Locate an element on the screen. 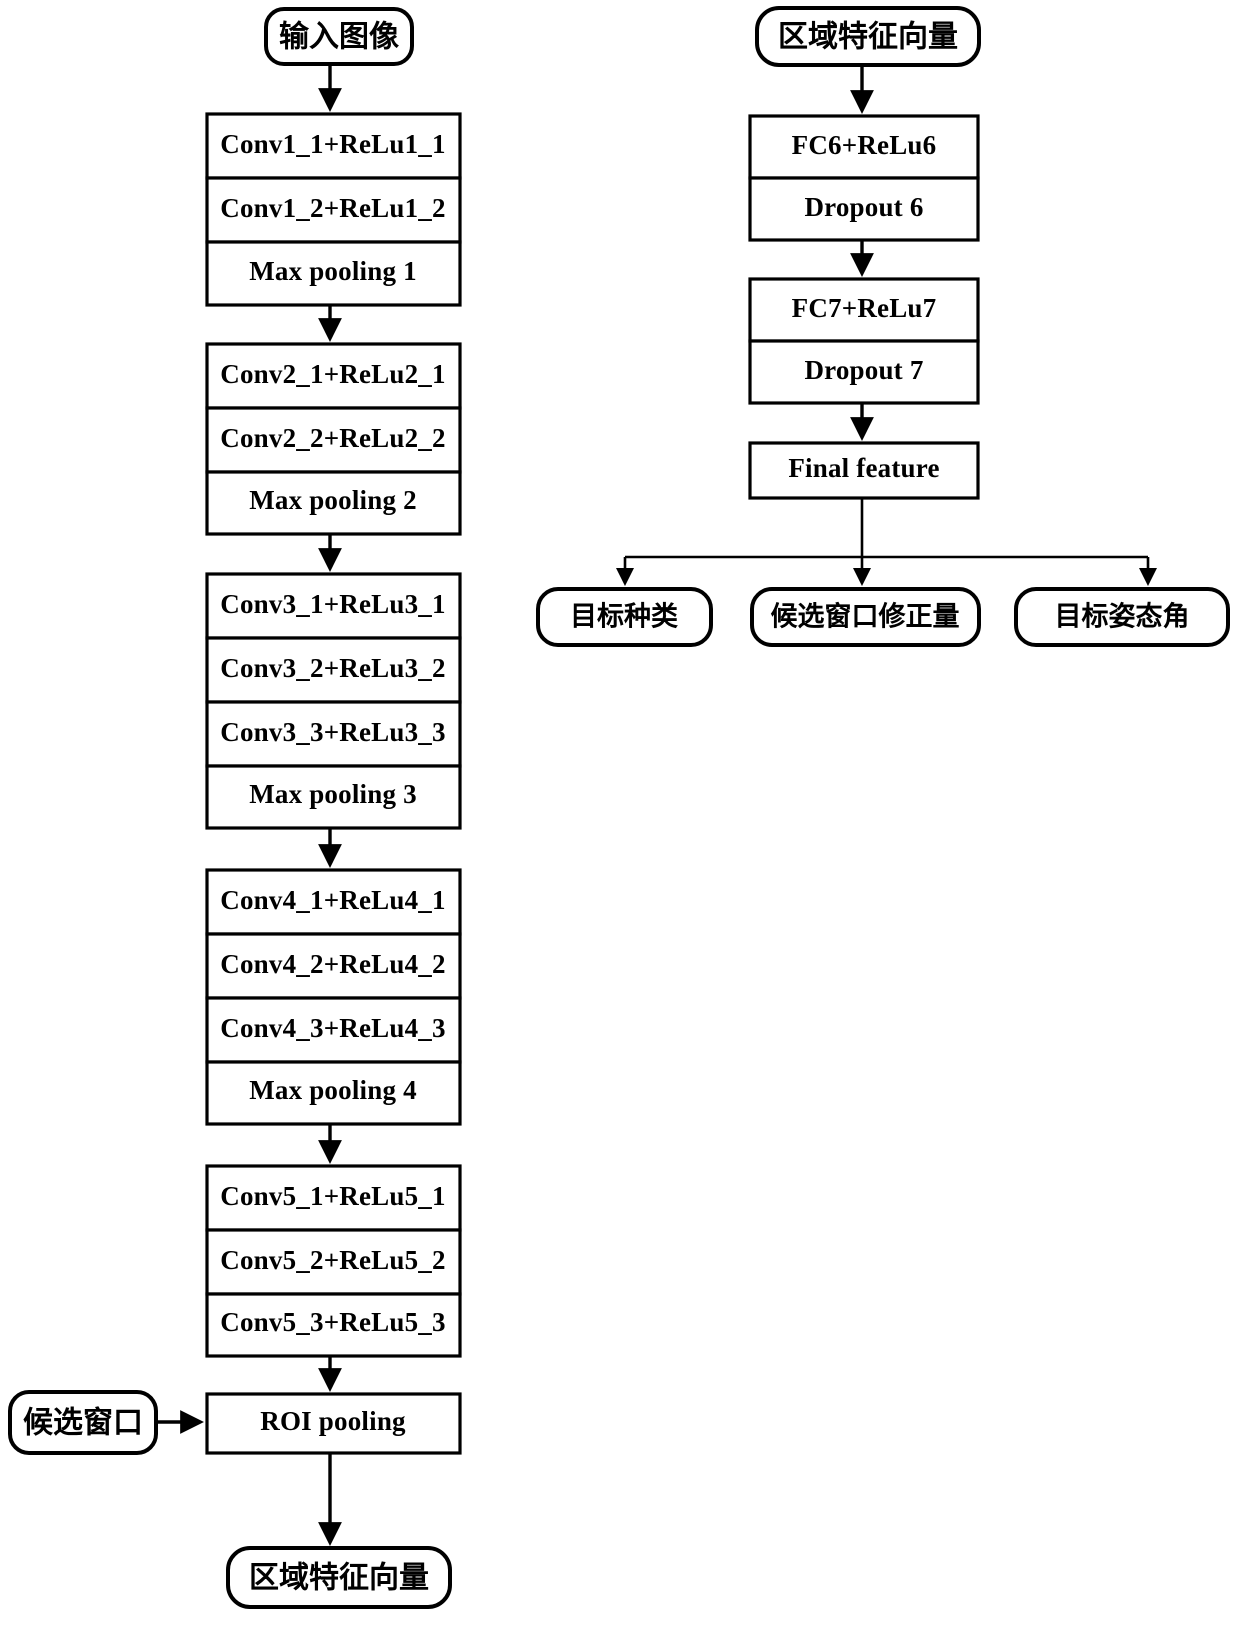 This screenshot has height=1625, width=1240. conv-block-1-row-1-label: Conv1_2+ReLu1_2 is located at coordinates (332, 208).